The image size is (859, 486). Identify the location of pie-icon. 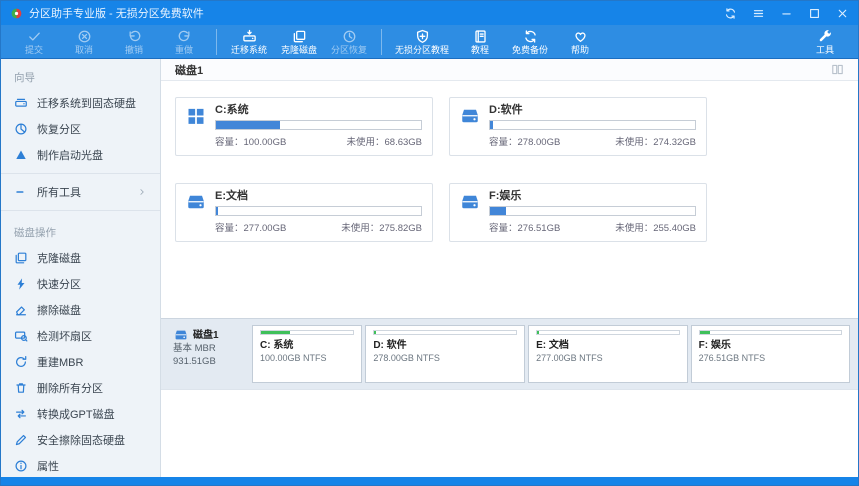
(21, 129).